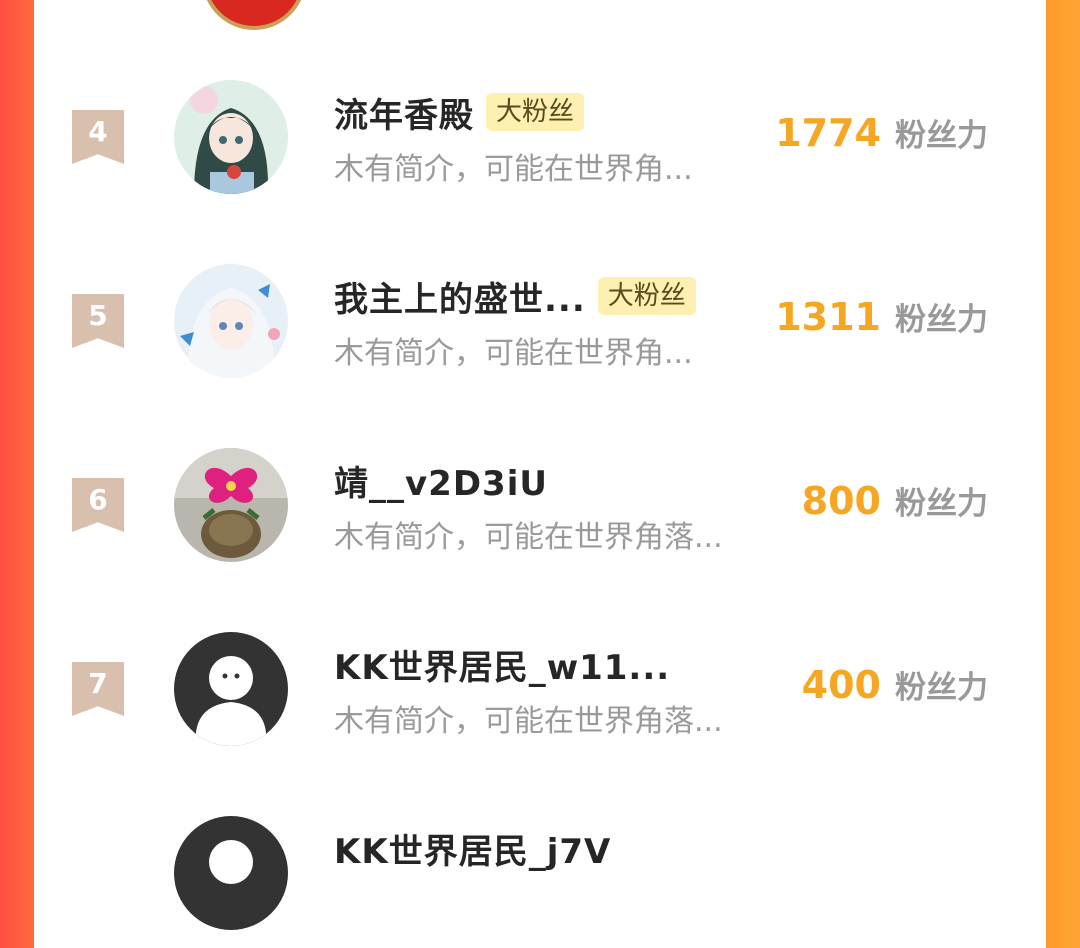 The height and width of the screenshot is (948, 1080). I want to click on list-item: 5 我主上的盛世... 大粉丝 木有简介，可能在世界角... 1311 粉丝力, so click(540, 321).